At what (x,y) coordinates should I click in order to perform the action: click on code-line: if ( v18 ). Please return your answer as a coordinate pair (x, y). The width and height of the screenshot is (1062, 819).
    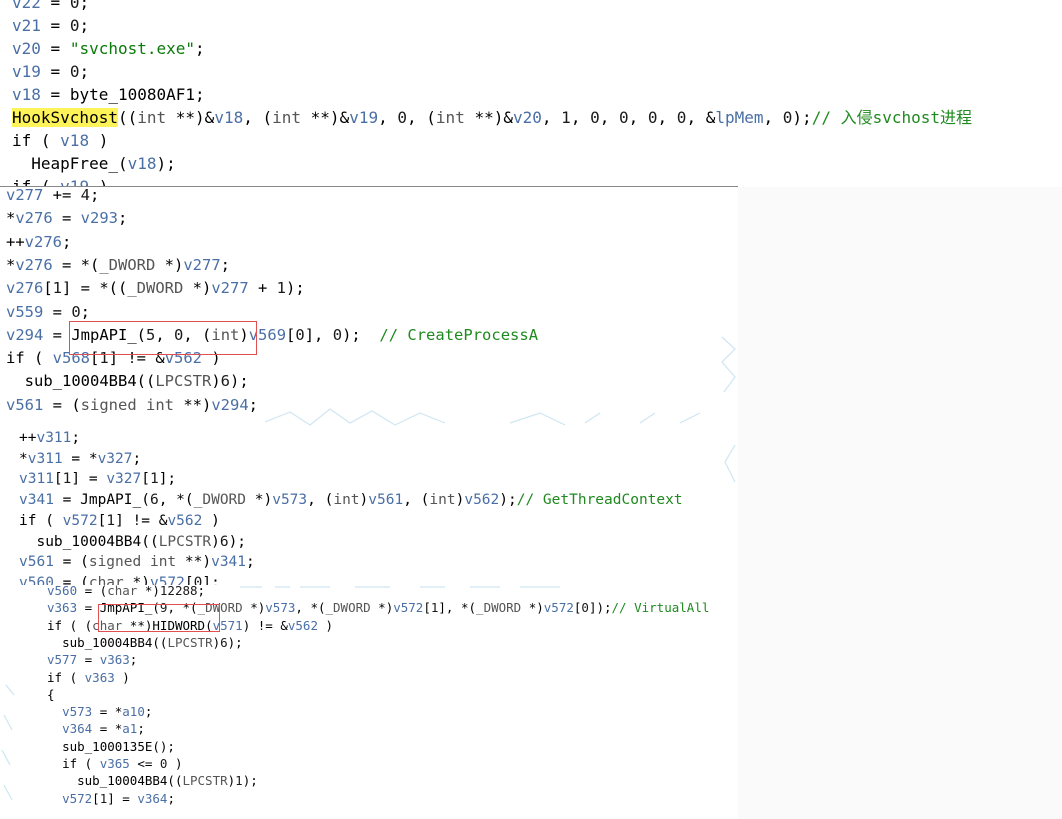
    Looking at the image, I should click on (60, 140).